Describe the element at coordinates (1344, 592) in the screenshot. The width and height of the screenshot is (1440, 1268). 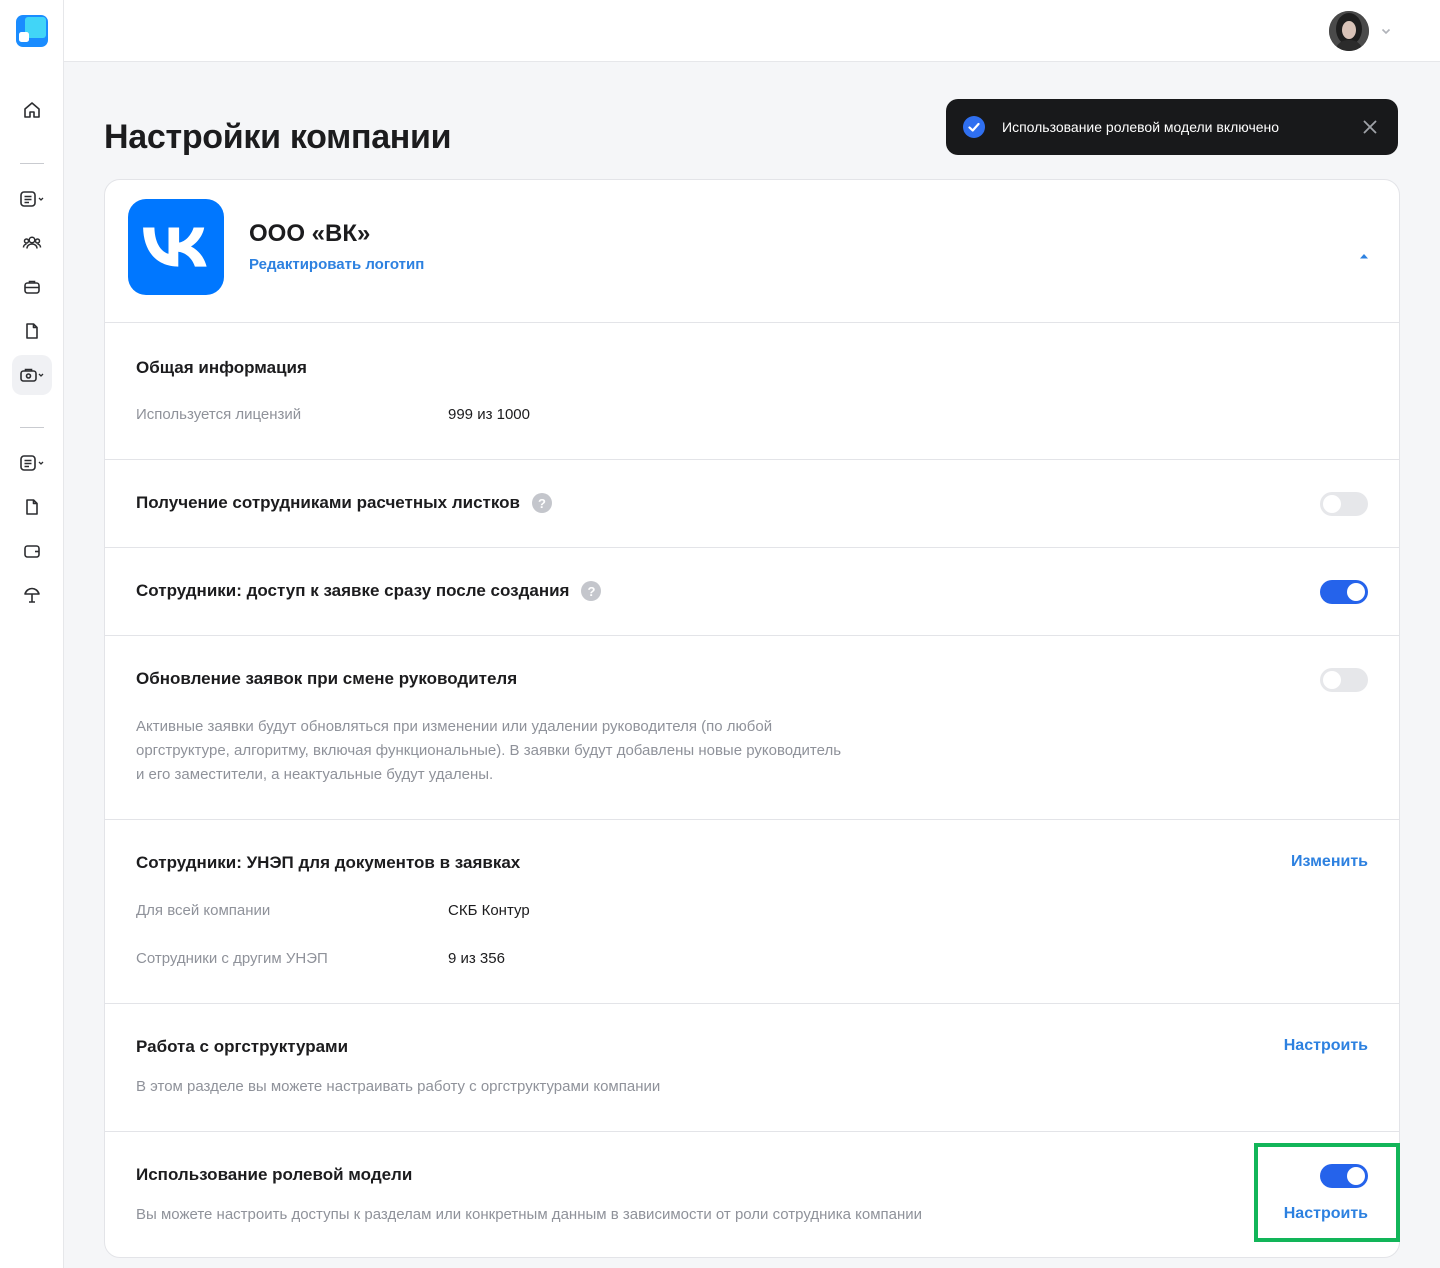
I see `request-access-toggle` at that location.